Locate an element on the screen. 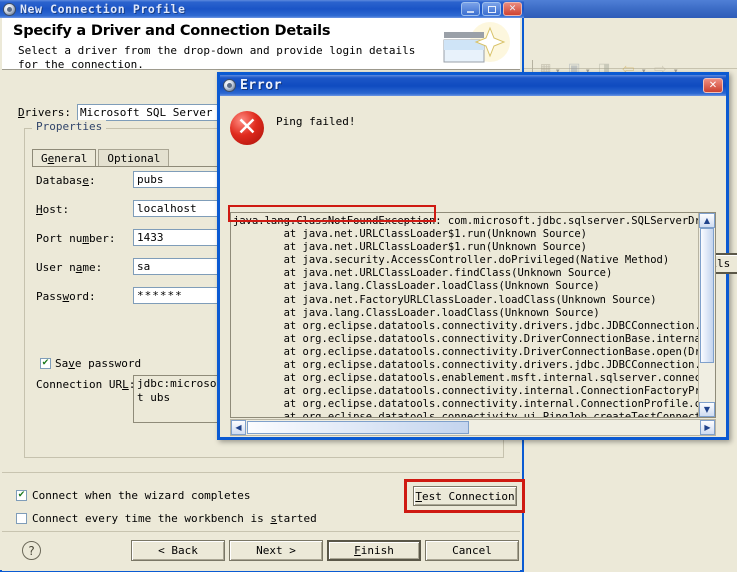 The width and height of the screenshot is (737, 572). connection-url-label: Connection URL: is located at coordinates (85, 384).